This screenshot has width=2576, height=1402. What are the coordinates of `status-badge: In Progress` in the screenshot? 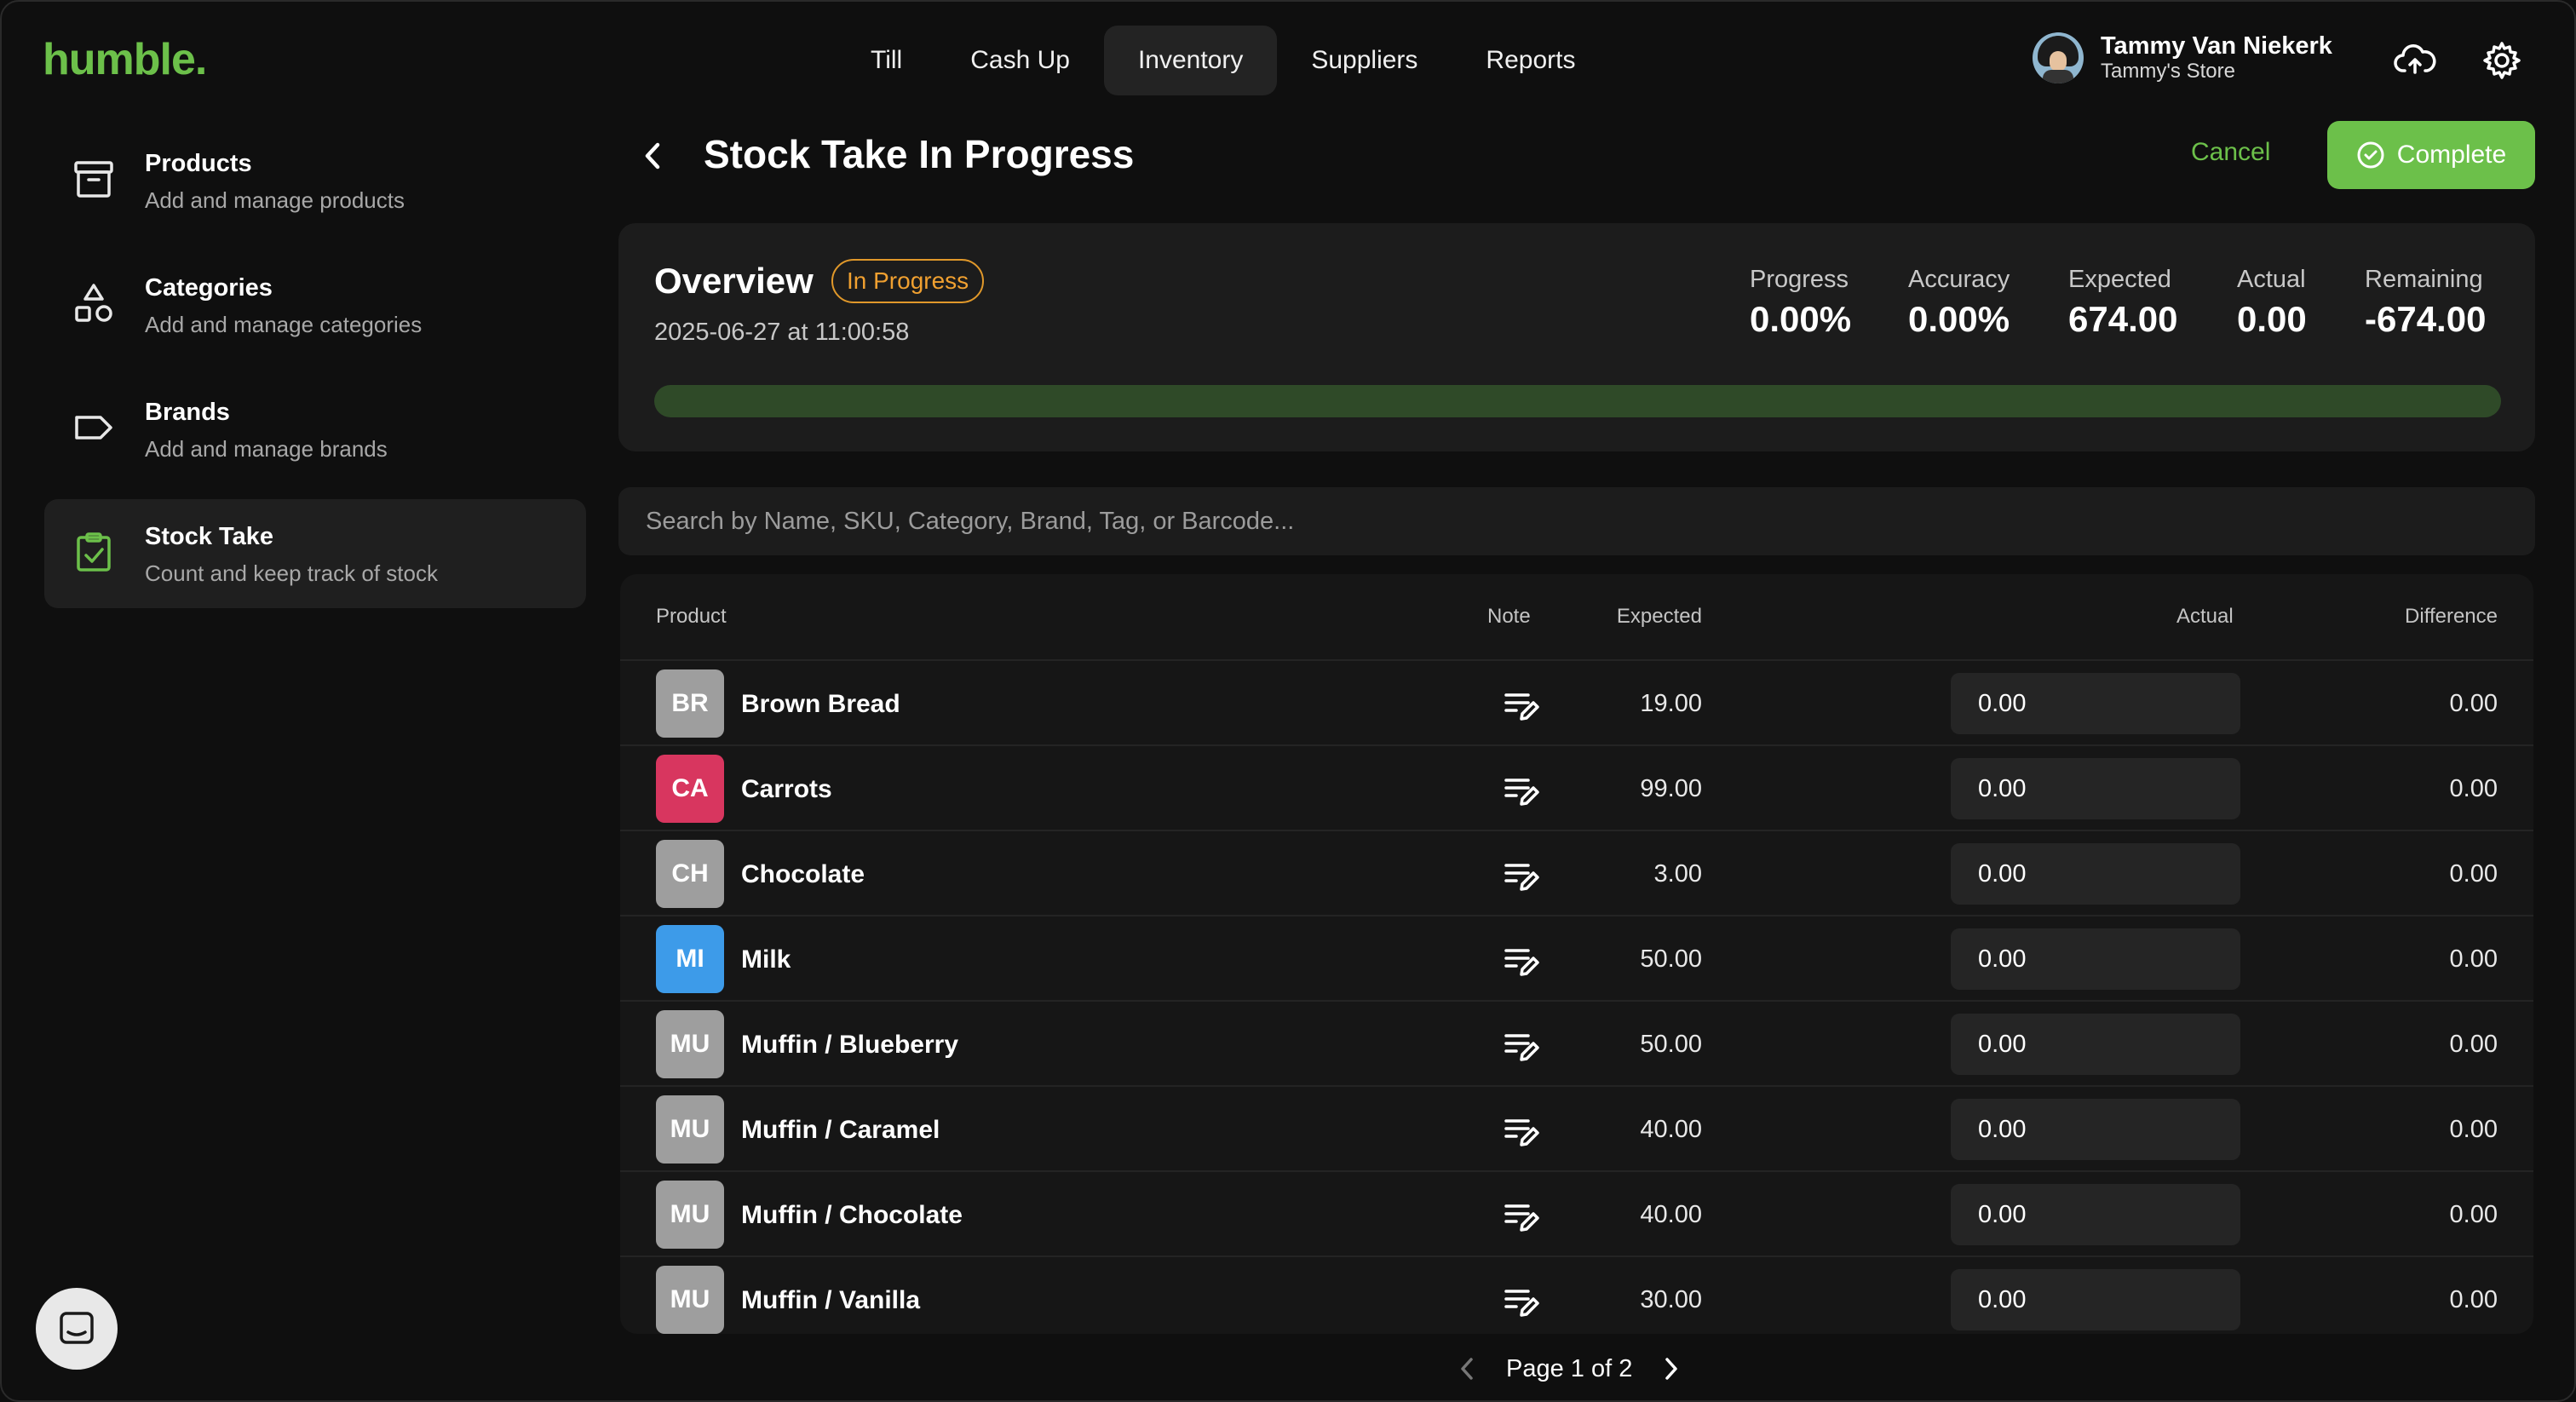 It's located at (908, 281).